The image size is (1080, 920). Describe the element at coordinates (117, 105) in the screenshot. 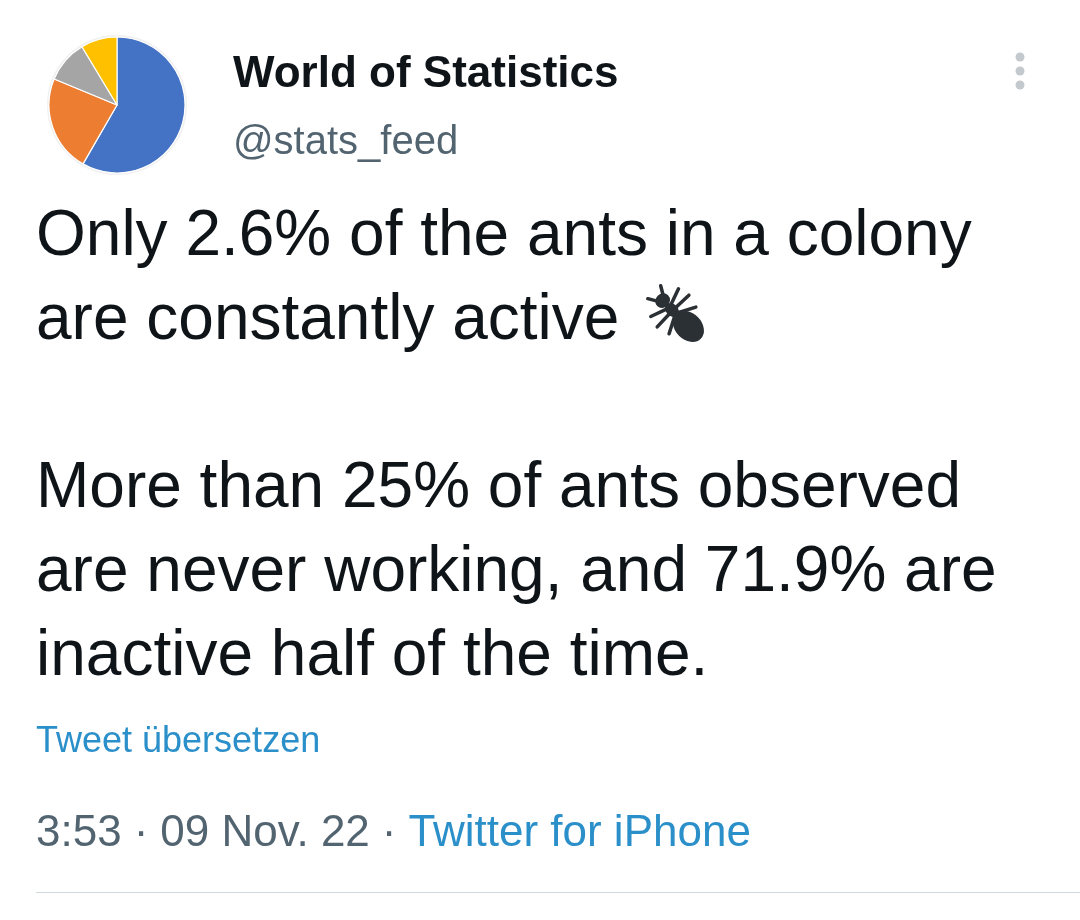

I see `pie-chart-icon` at that location.